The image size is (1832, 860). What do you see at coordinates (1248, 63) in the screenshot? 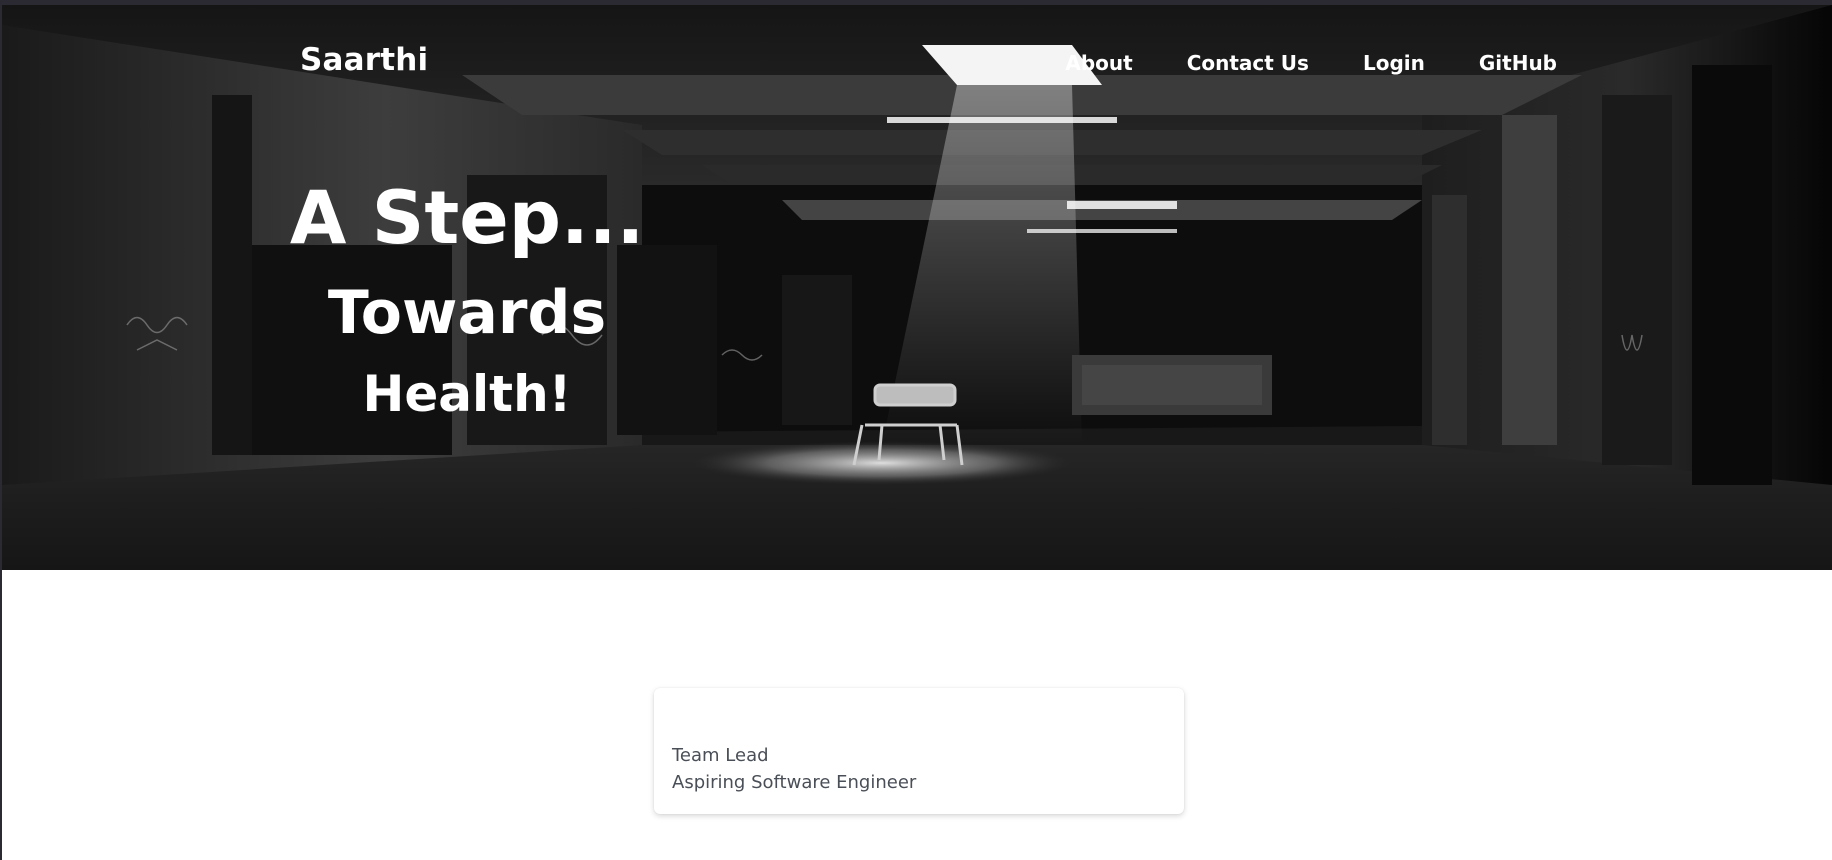
I see `nav-item-contact-us: Contact Us` at bounding box center [1248, 63].